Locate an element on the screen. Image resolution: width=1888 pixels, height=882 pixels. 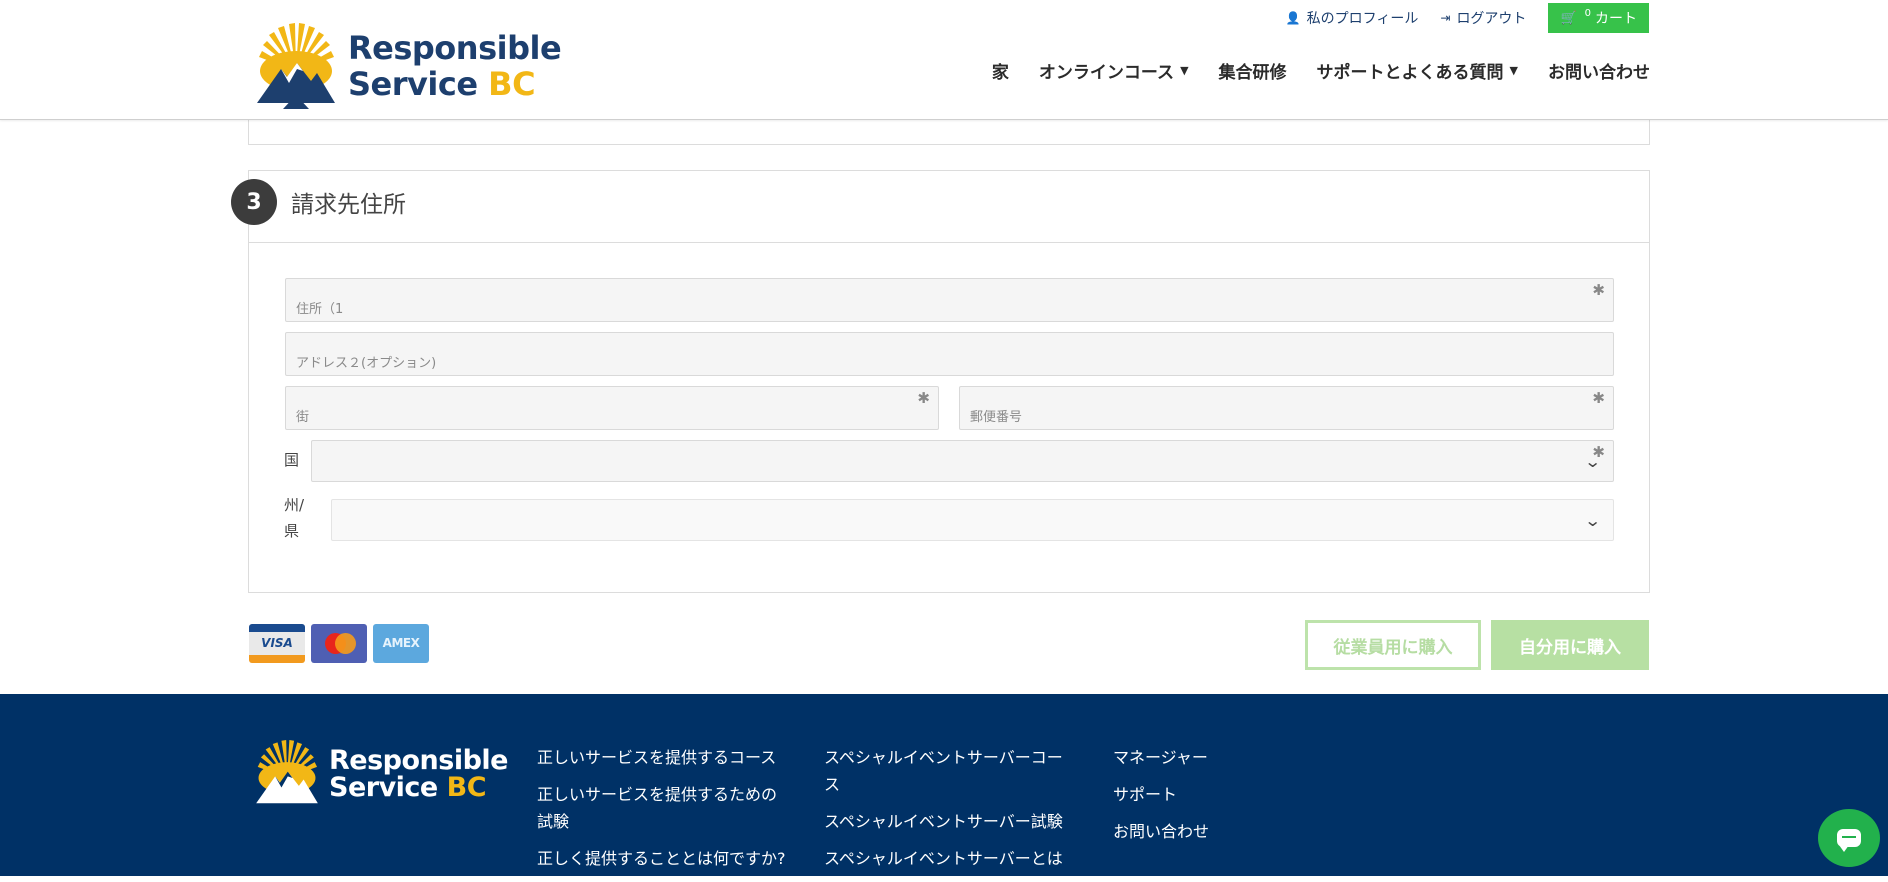
logout-icon: ⇥ is located at coordinates (1445, 18).